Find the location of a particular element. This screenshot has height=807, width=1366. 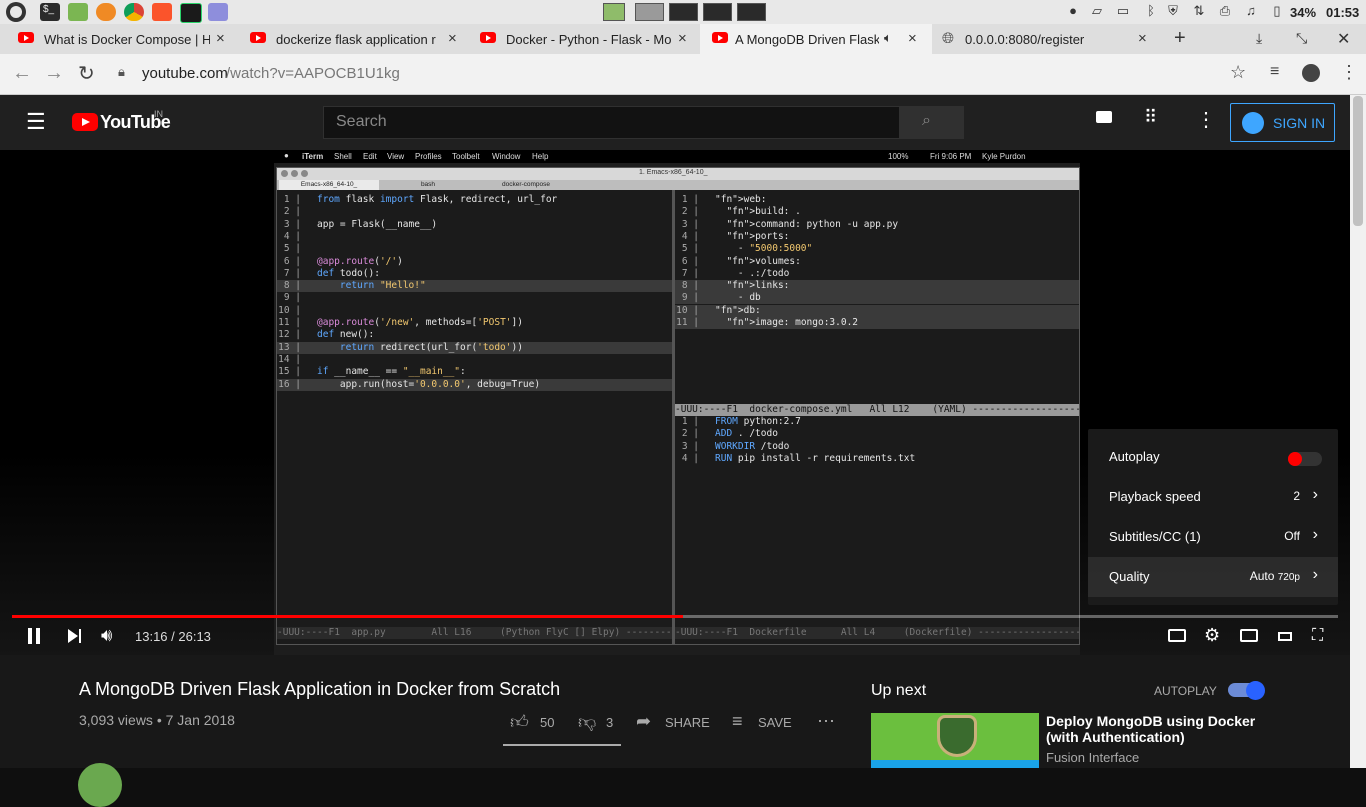

tab-mongodb-flask: A MongoDB Driven Flask 🔈︎ × is located at coordinates (816, 39).